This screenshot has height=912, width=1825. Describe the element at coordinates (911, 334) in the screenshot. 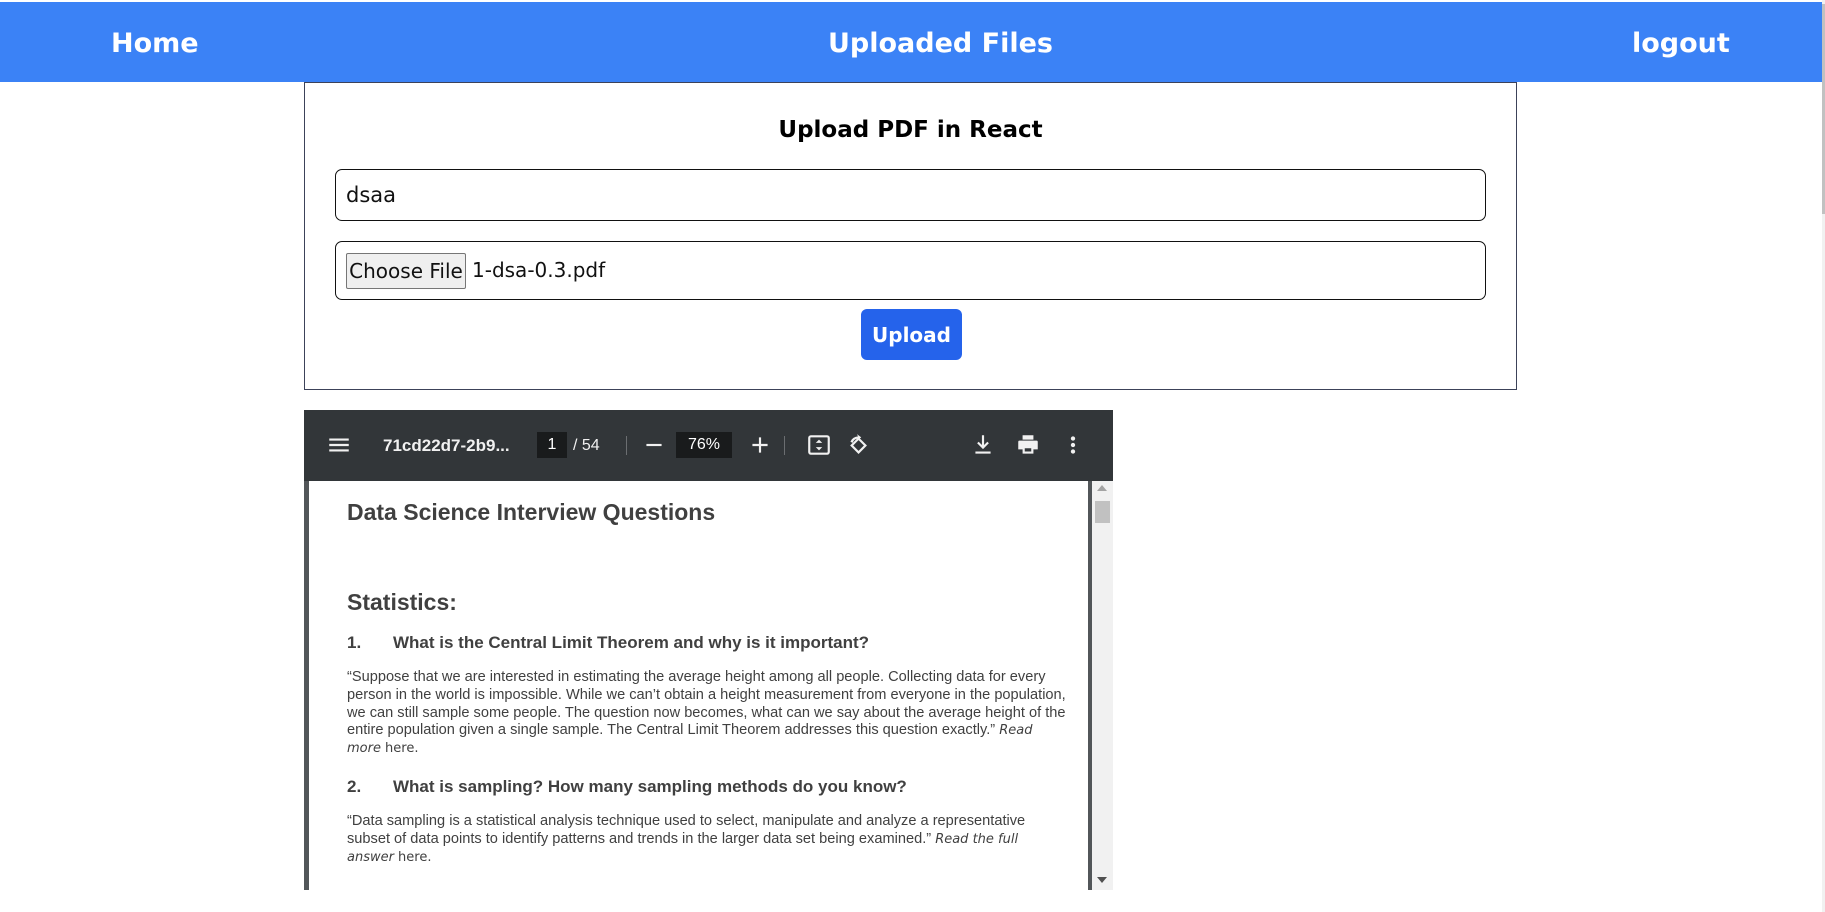

I see `upload-button: Upload` at that location.